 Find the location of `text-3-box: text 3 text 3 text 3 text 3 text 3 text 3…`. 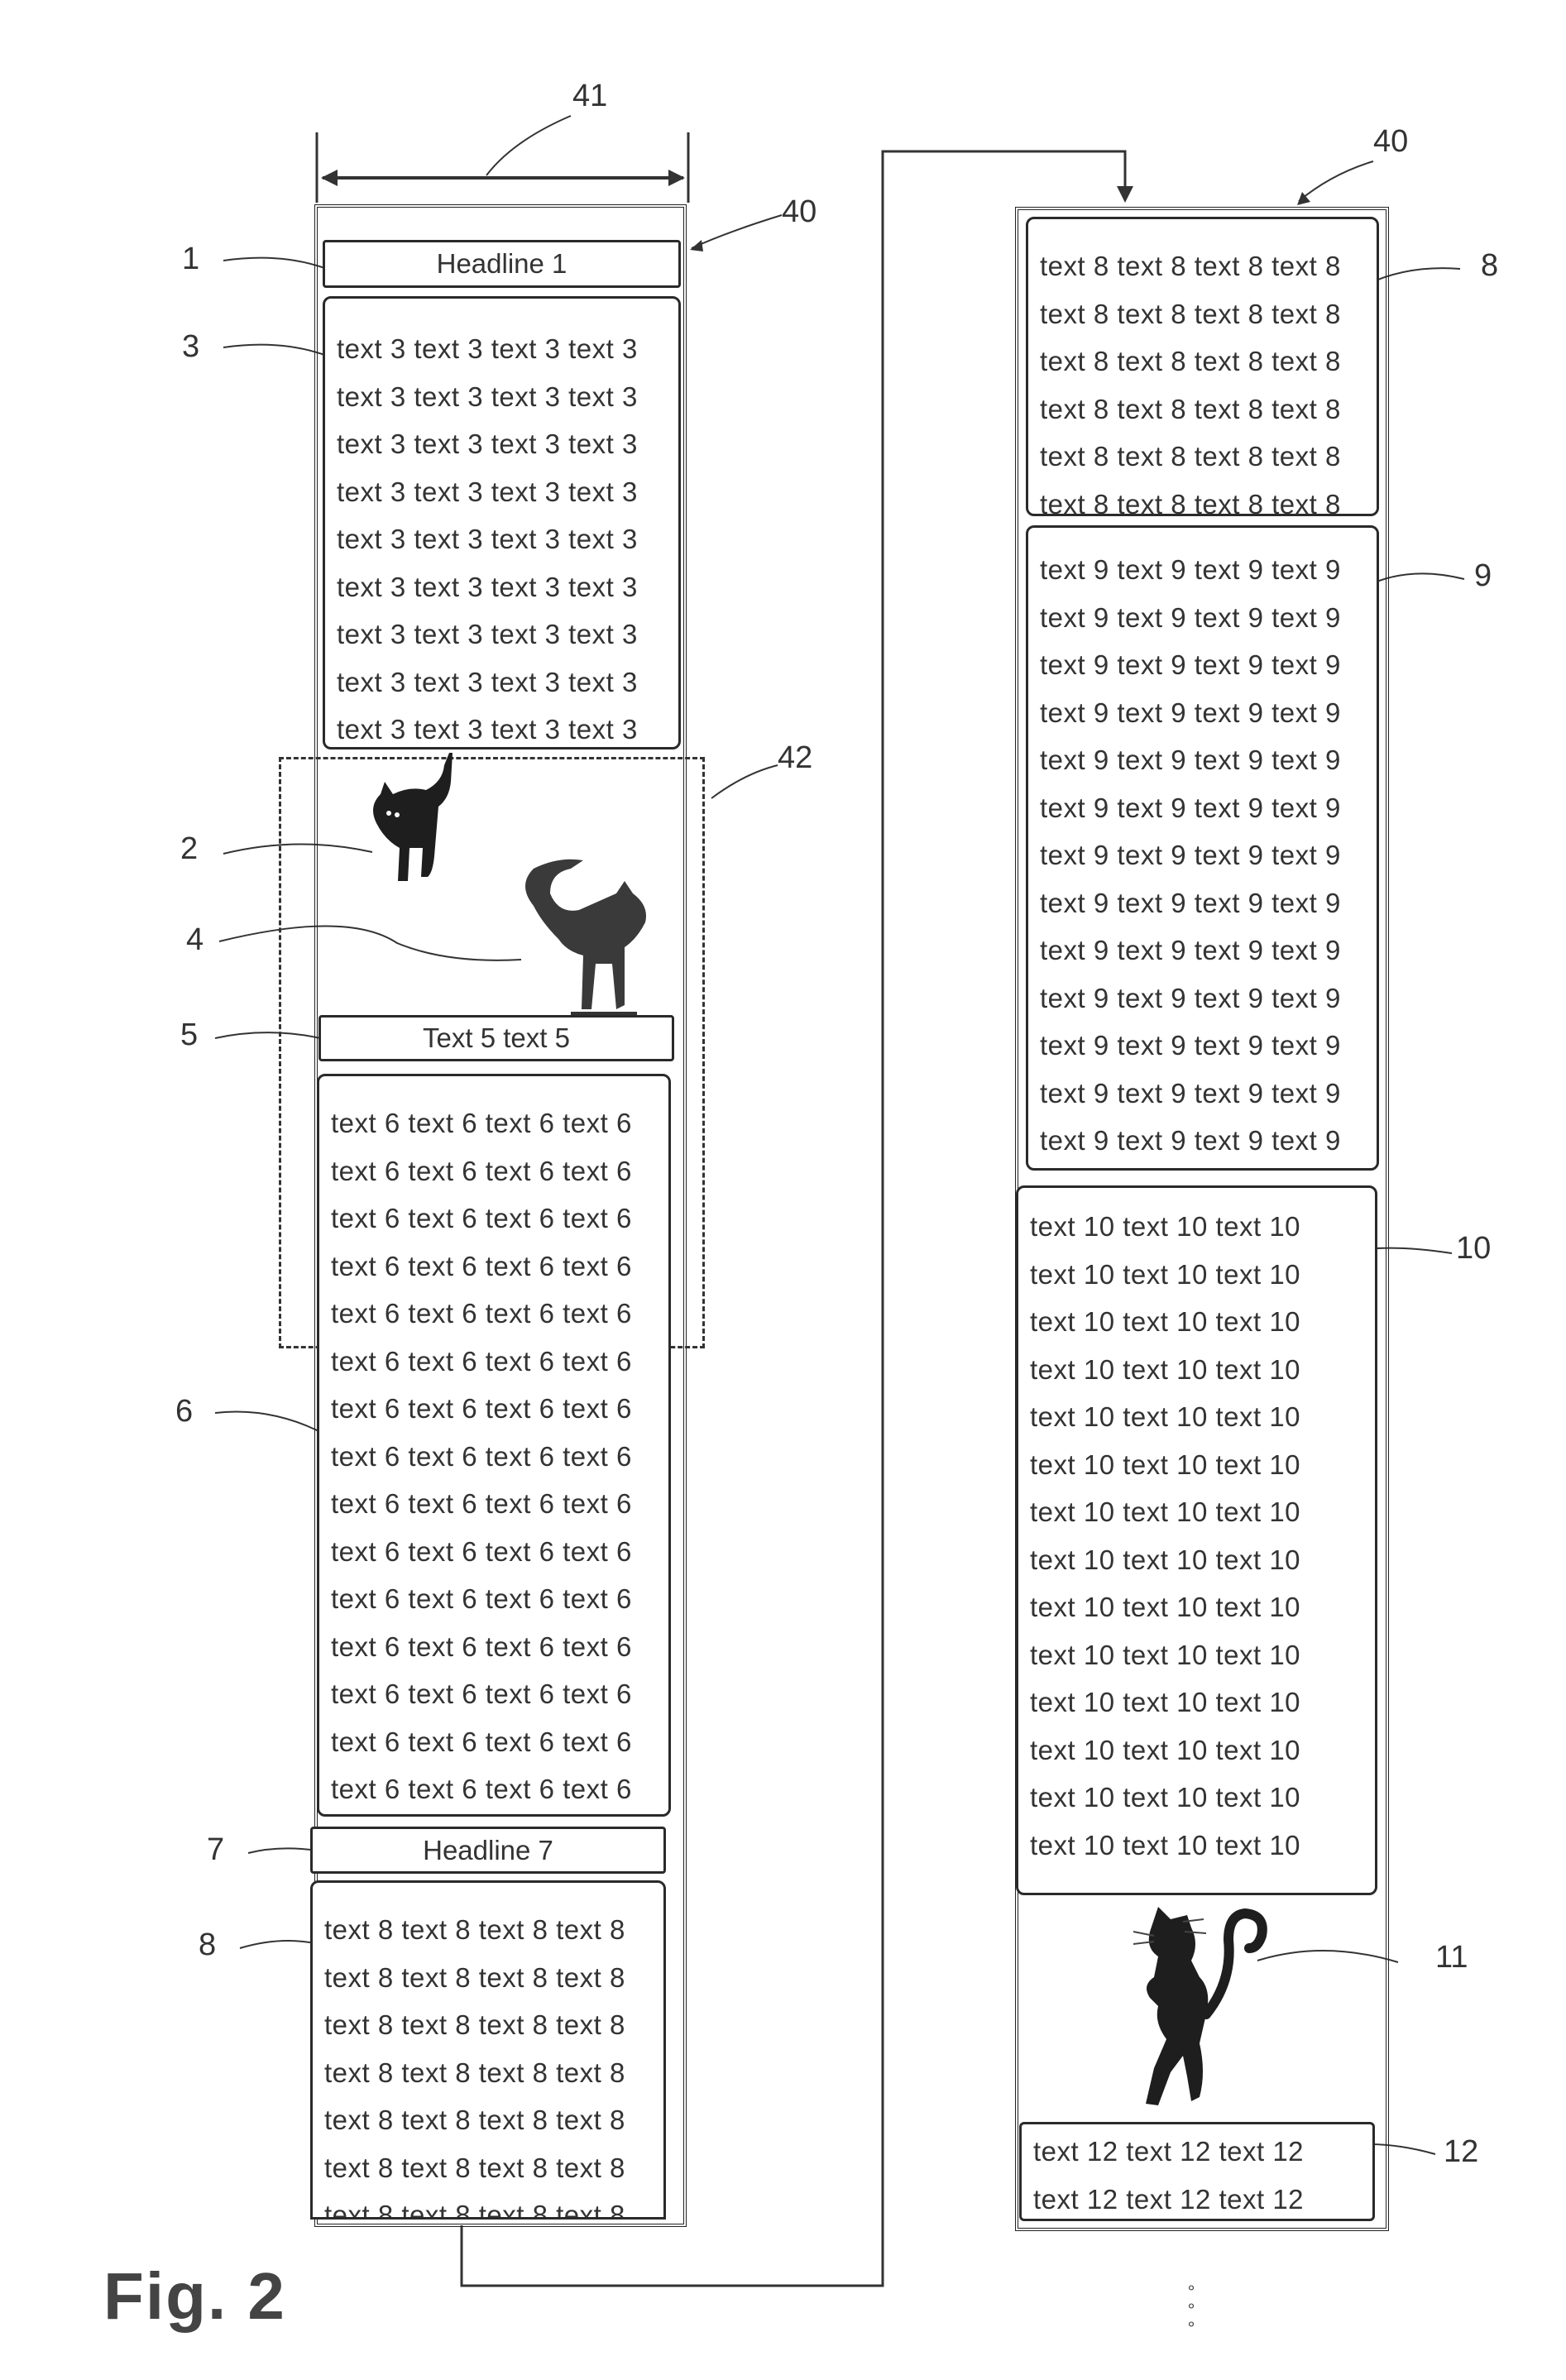

text-3-box: text 3 text 3 text 3 text 3 text 3 text 3… is located at coordinates (502, 522).